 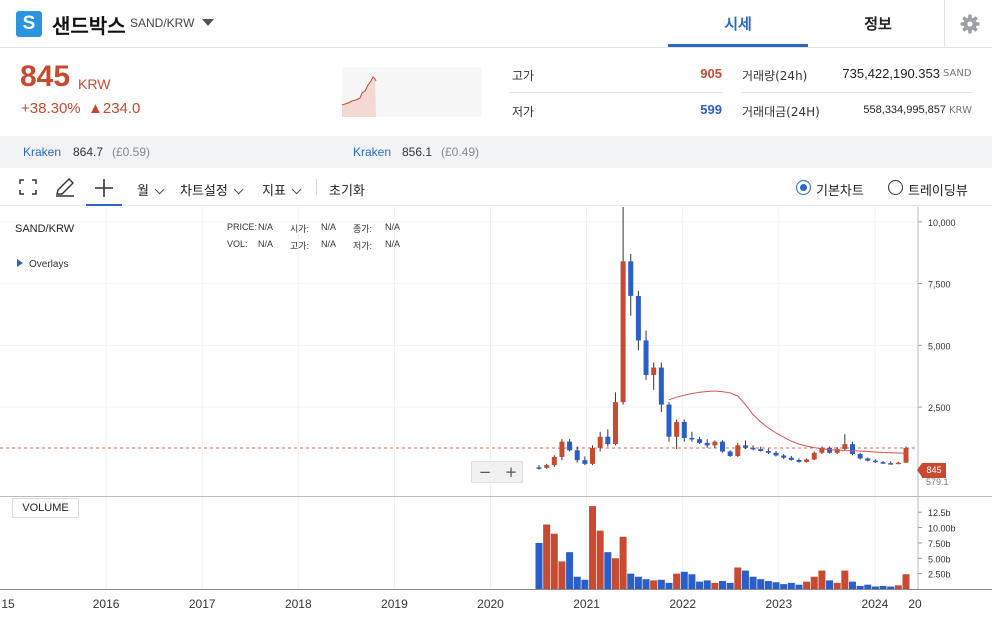 I want to click on indicators-menu: 지표, so click(x=282, y=189).